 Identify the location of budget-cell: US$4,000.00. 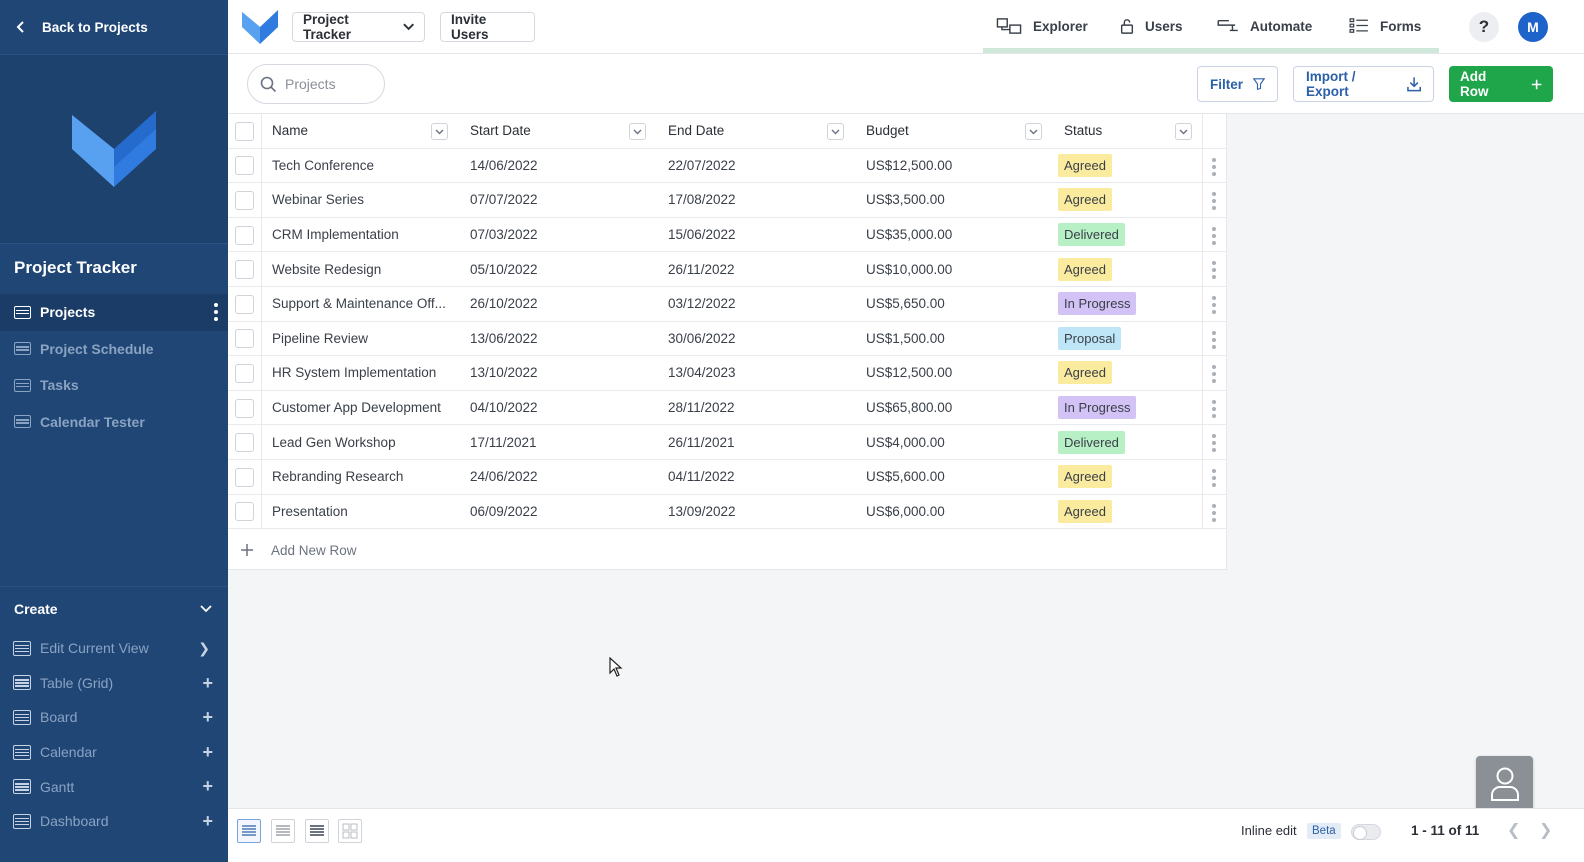
(961, 442).